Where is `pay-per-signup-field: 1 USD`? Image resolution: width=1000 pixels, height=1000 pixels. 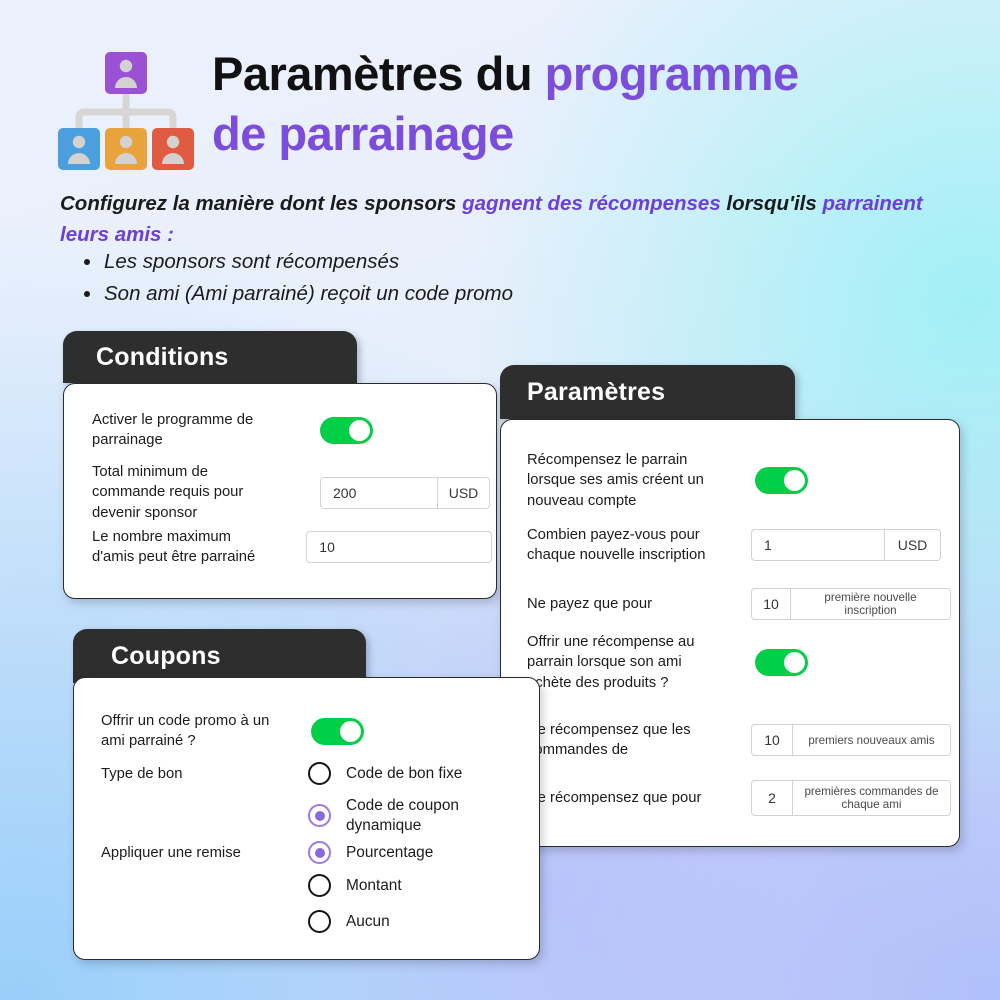
pay-per-signup-field: 1 USD is located at coordinates (846, 545).